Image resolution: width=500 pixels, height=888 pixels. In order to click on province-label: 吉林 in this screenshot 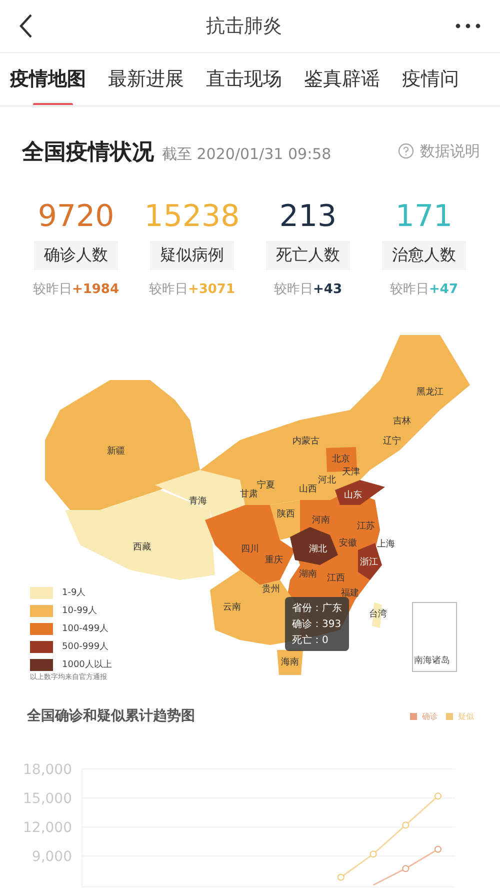, I will do `click(402, 421)`.